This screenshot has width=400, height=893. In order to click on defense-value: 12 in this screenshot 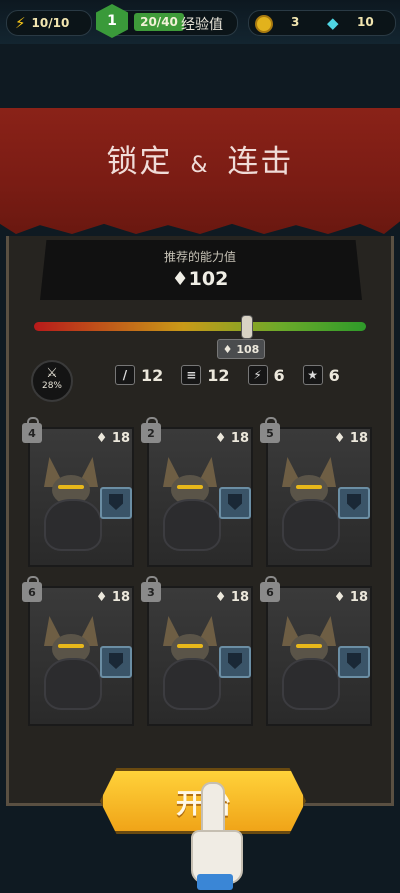, I will do `click(218, 375)`.